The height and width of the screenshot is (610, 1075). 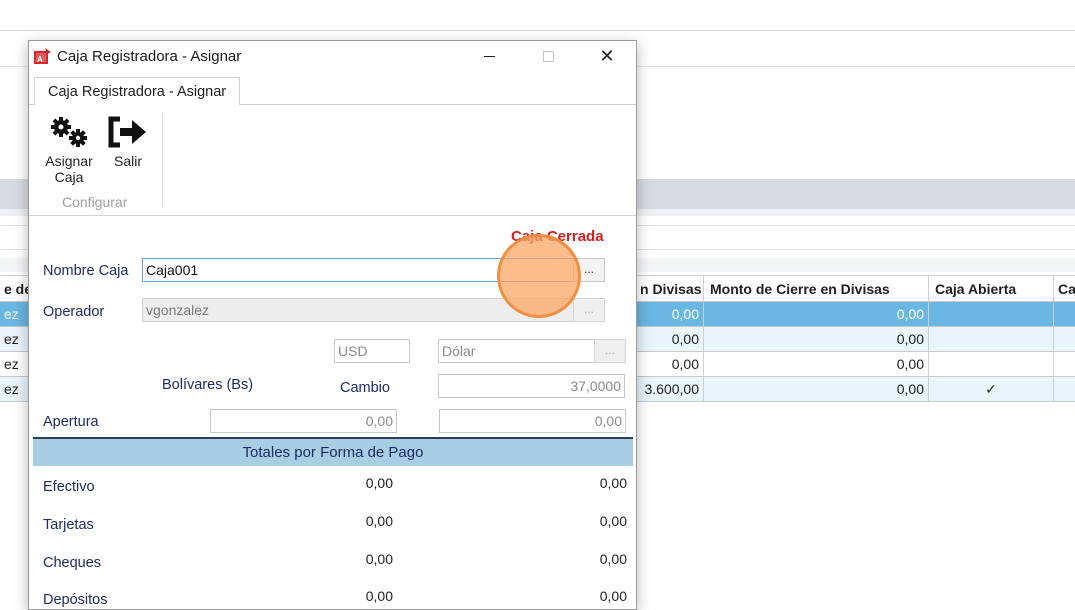 What do you see at coordinates (137, 91) in the screenshot?
I see `tab-caja-registradora-asignar: Caja Registradora - Asignar` at bounding box center [137, 91].